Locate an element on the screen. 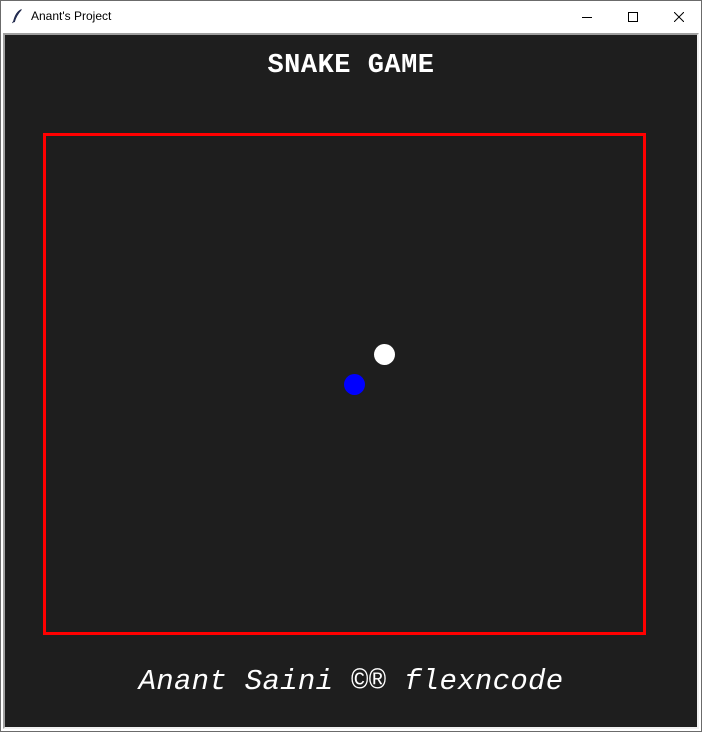  title-bar: Anant's Project is located at coordinates (351, 16).